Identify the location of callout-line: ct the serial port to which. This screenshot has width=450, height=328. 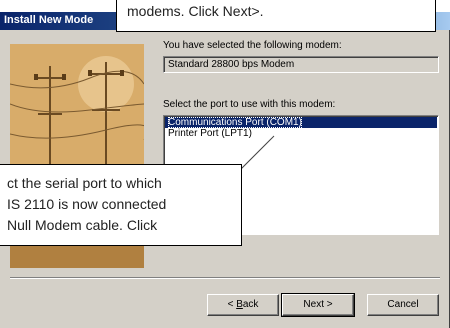
(84, 183).